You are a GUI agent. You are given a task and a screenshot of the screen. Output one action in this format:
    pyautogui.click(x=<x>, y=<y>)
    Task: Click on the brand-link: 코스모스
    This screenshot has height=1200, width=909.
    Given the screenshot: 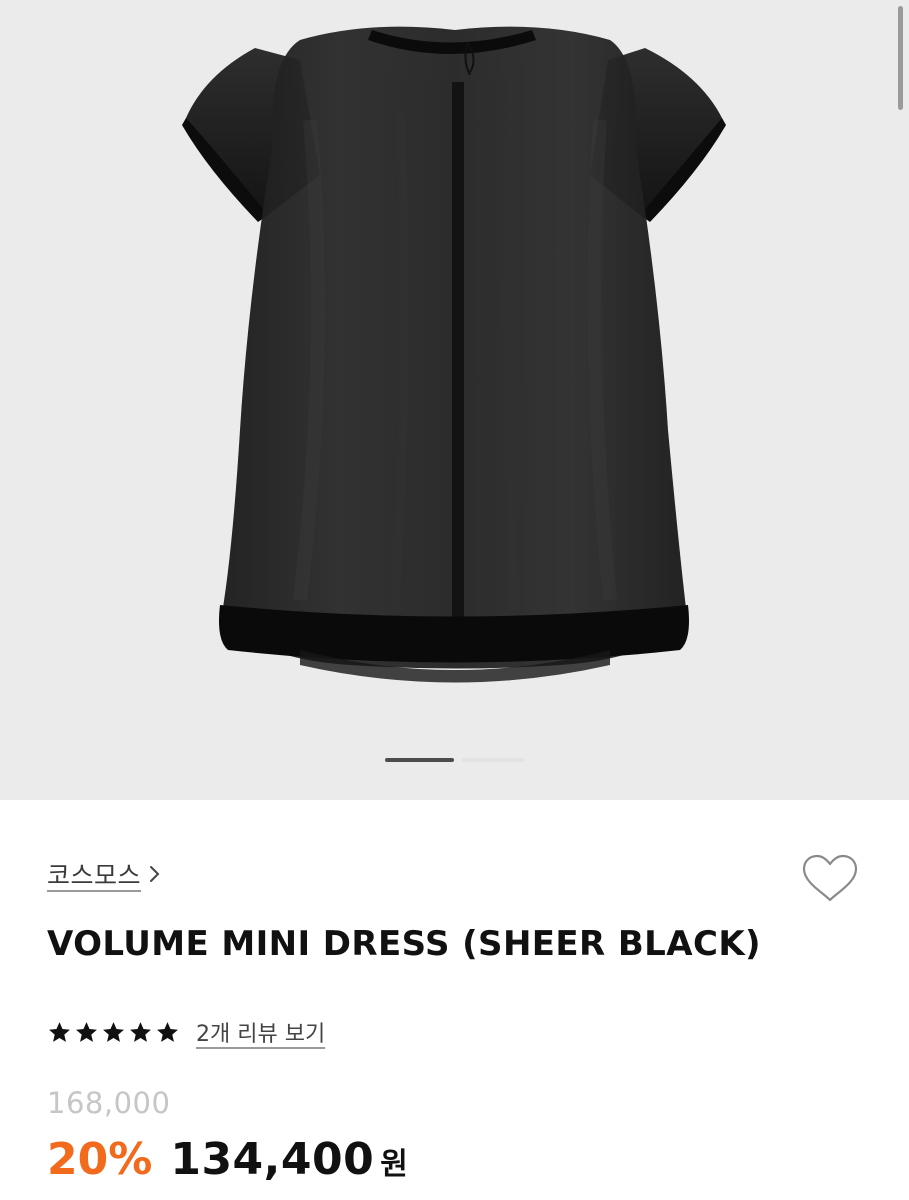 What is the action you would take?
    pyautogui.click(x=105, y=874)
    